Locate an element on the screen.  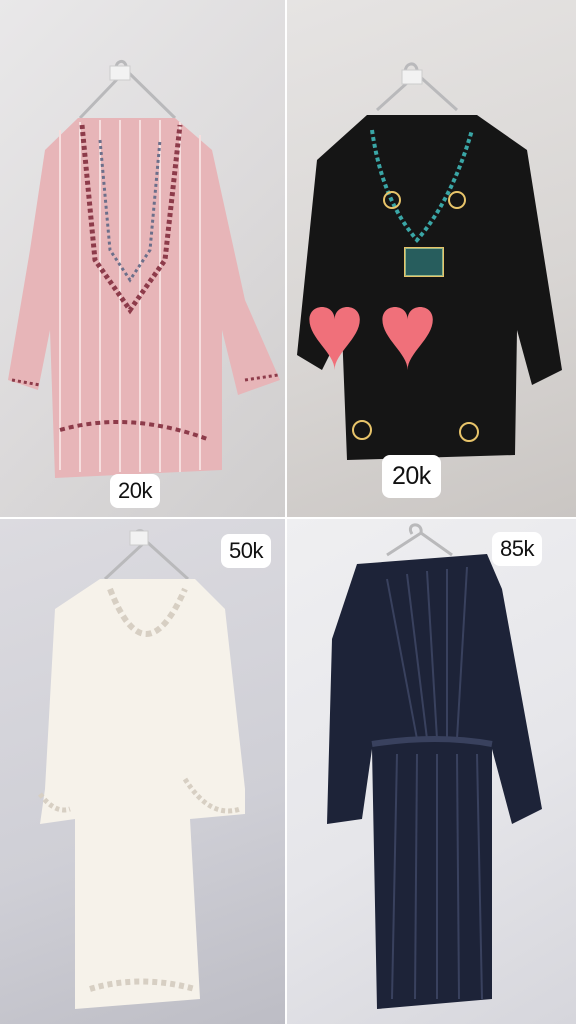
hanger-icon is located at coordinates (419, 540).